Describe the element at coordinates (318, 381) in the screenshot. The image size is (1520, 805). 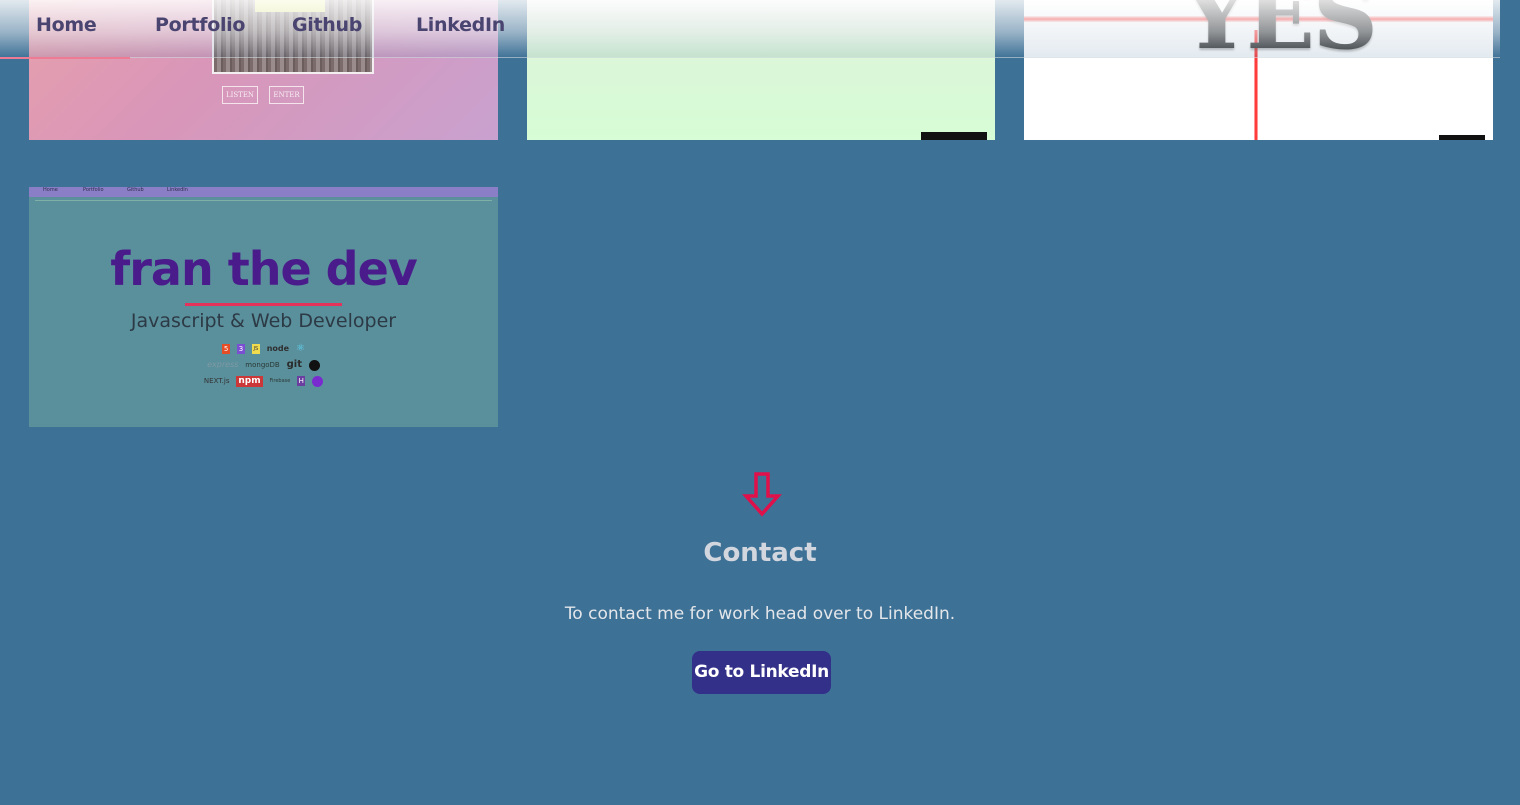
I see `redux-icon` at that location.